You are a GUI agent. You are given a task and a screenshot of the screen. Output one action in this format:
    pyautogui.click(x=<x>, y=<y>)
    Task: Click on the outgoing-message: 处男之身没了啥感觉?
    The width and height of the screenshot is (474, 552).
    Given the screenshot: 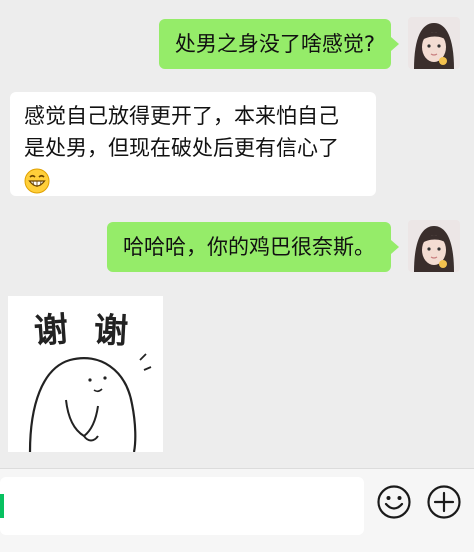 What is the action you would take?
    pyautogui.click(x=279, y=44)
    